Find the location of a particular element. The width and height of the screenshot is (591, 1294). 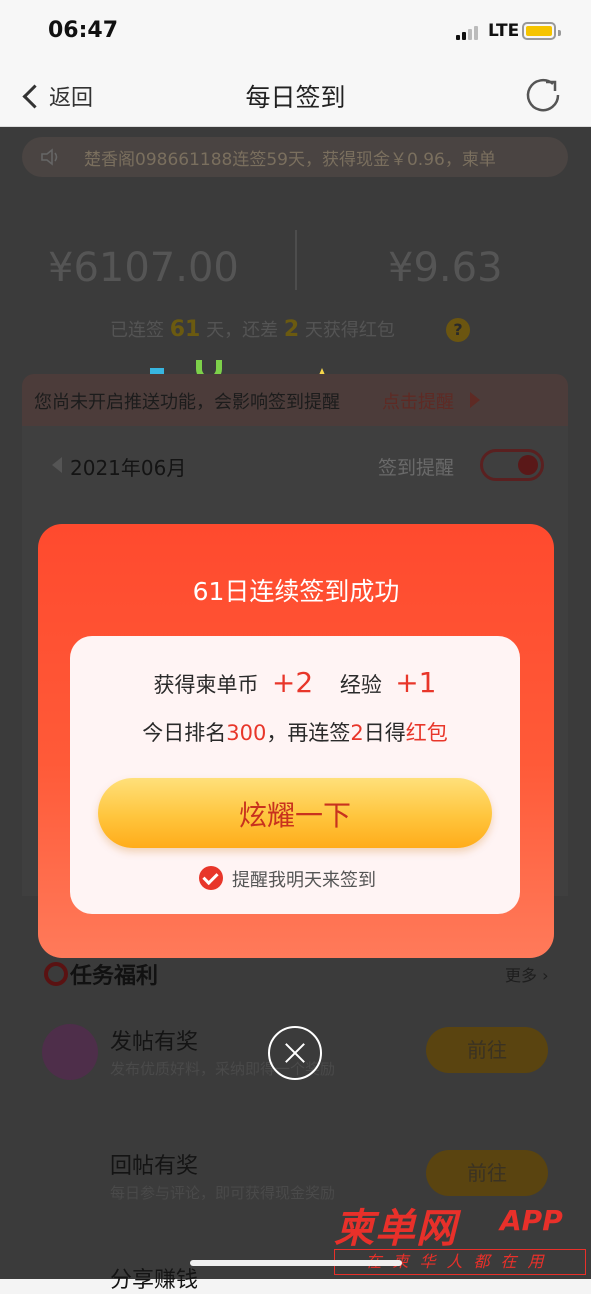

watermark-logo: 柬单网 is located at coordinates (395, 1229).